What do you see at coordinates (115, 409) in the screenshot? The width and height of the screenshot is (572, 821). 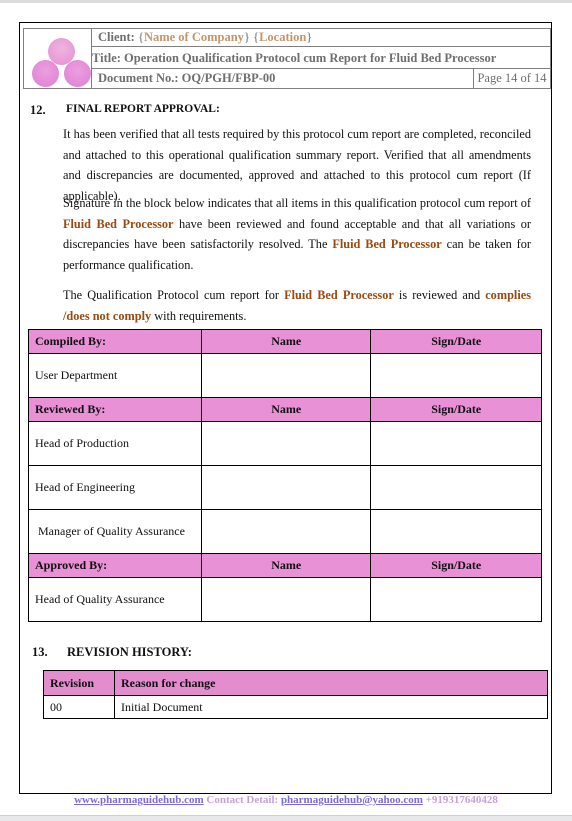 I see `group-header: Reviewed By:` at bounding box center [115, 409].